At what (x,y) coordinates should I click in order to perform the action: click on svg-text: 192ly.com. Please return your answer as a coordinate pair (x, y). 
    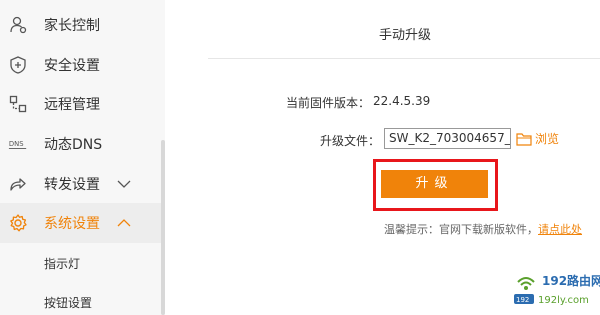
    Looking at the image, I should click on (563, 300).